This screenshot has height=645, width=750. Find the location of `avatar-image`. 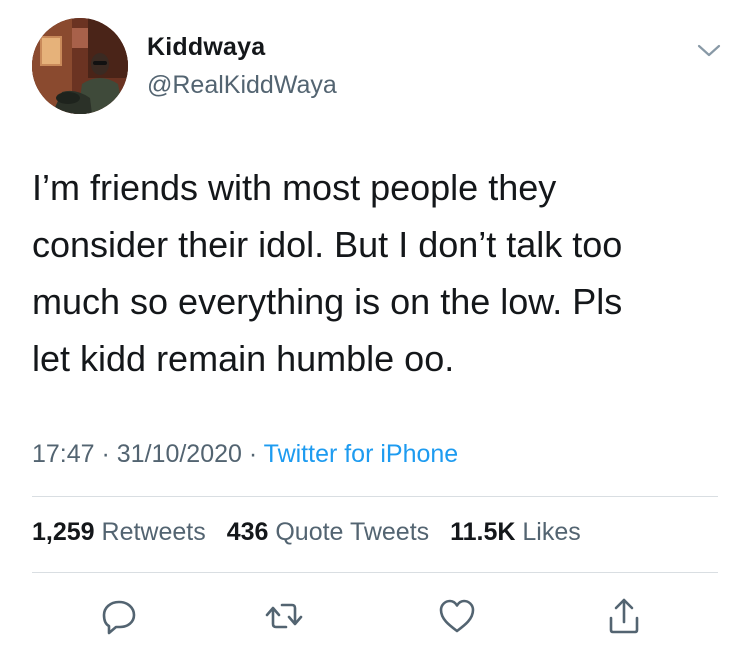

avatar-image is located at coordinates (80, 66).